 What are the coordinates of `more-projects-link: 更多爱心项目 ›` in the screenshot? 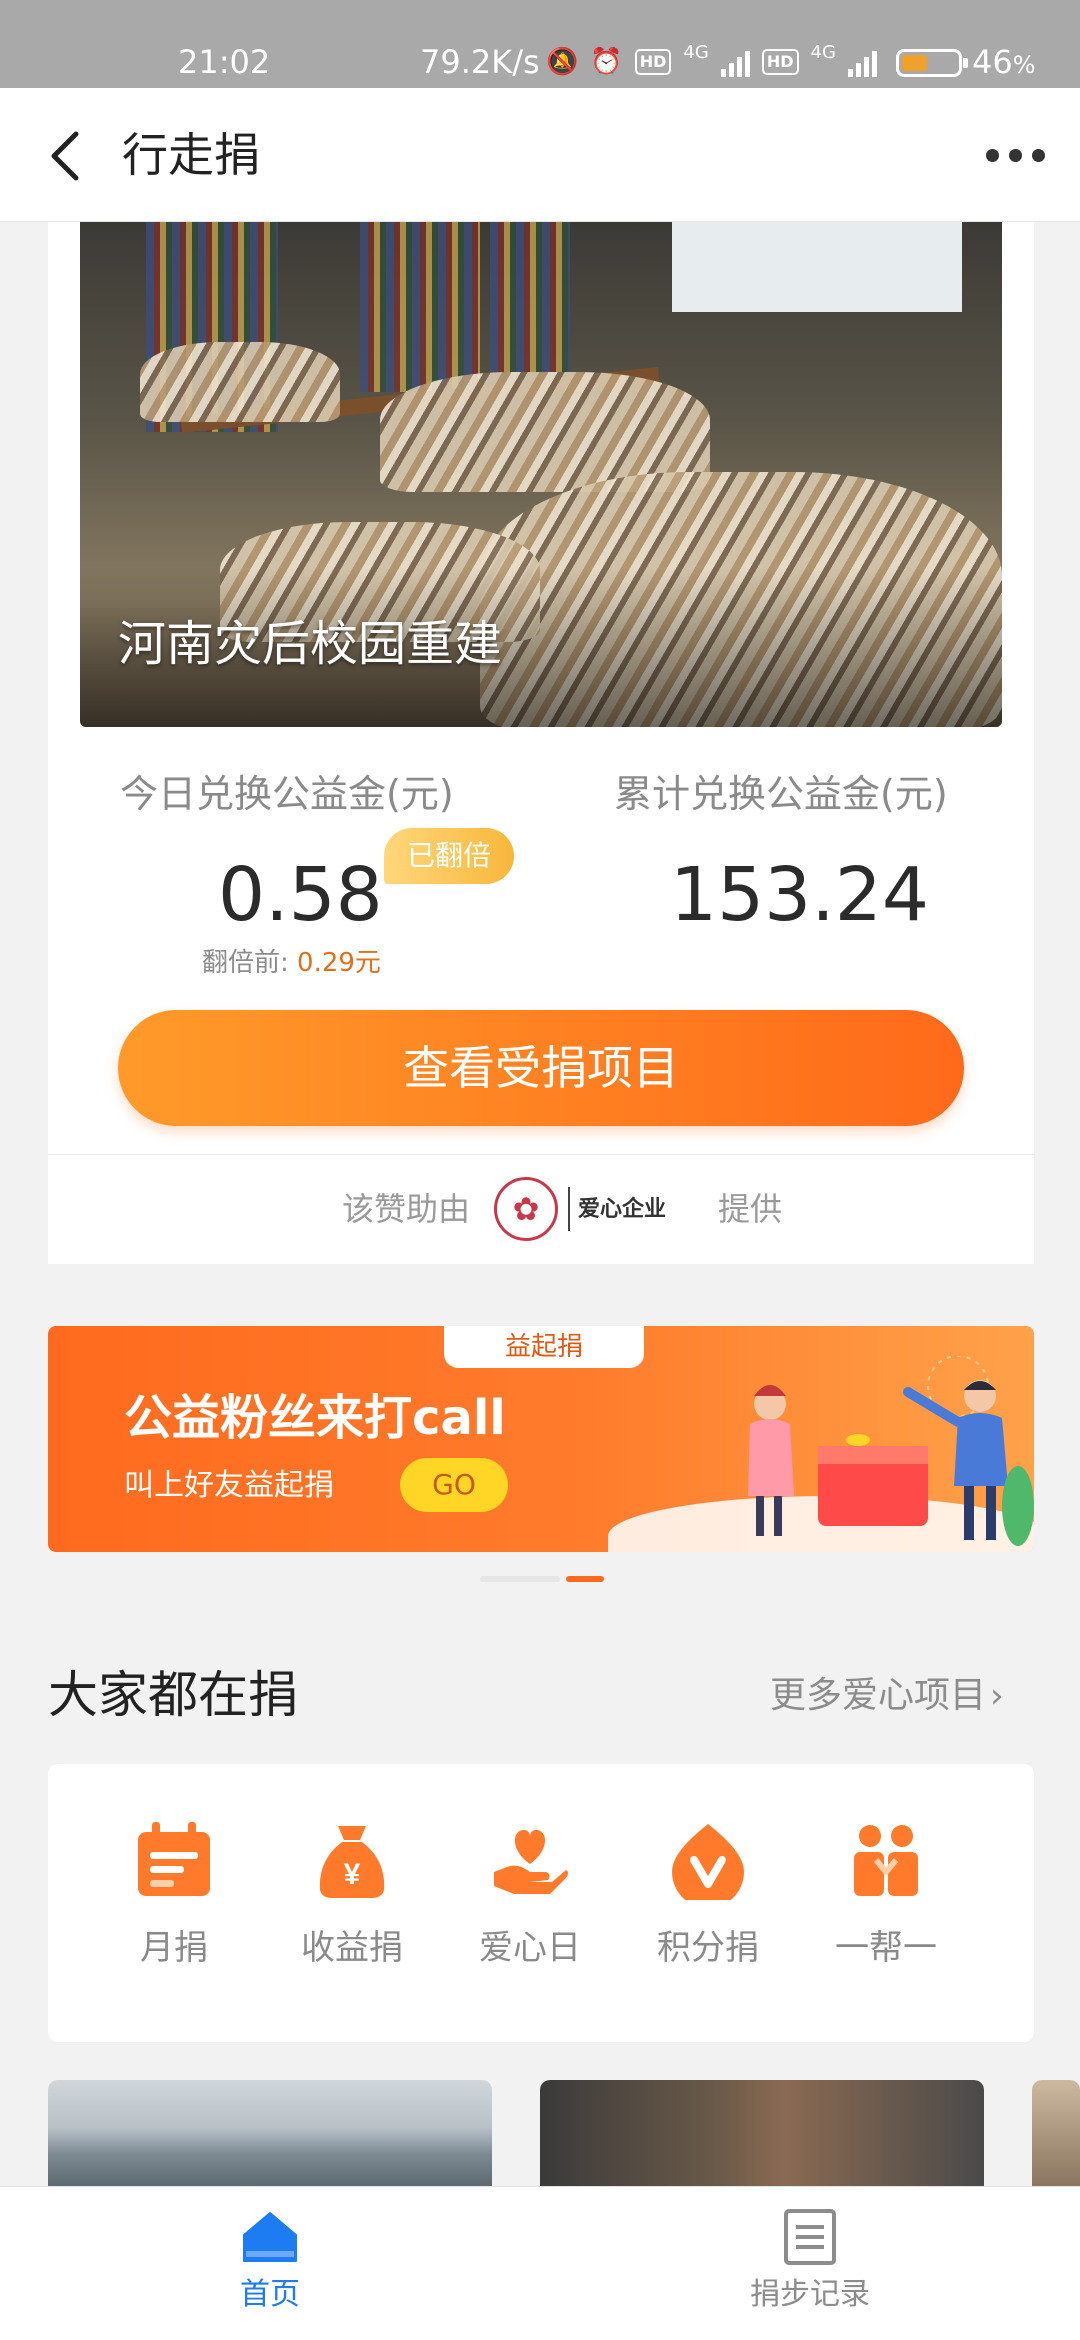 It's located at (887, 1696).